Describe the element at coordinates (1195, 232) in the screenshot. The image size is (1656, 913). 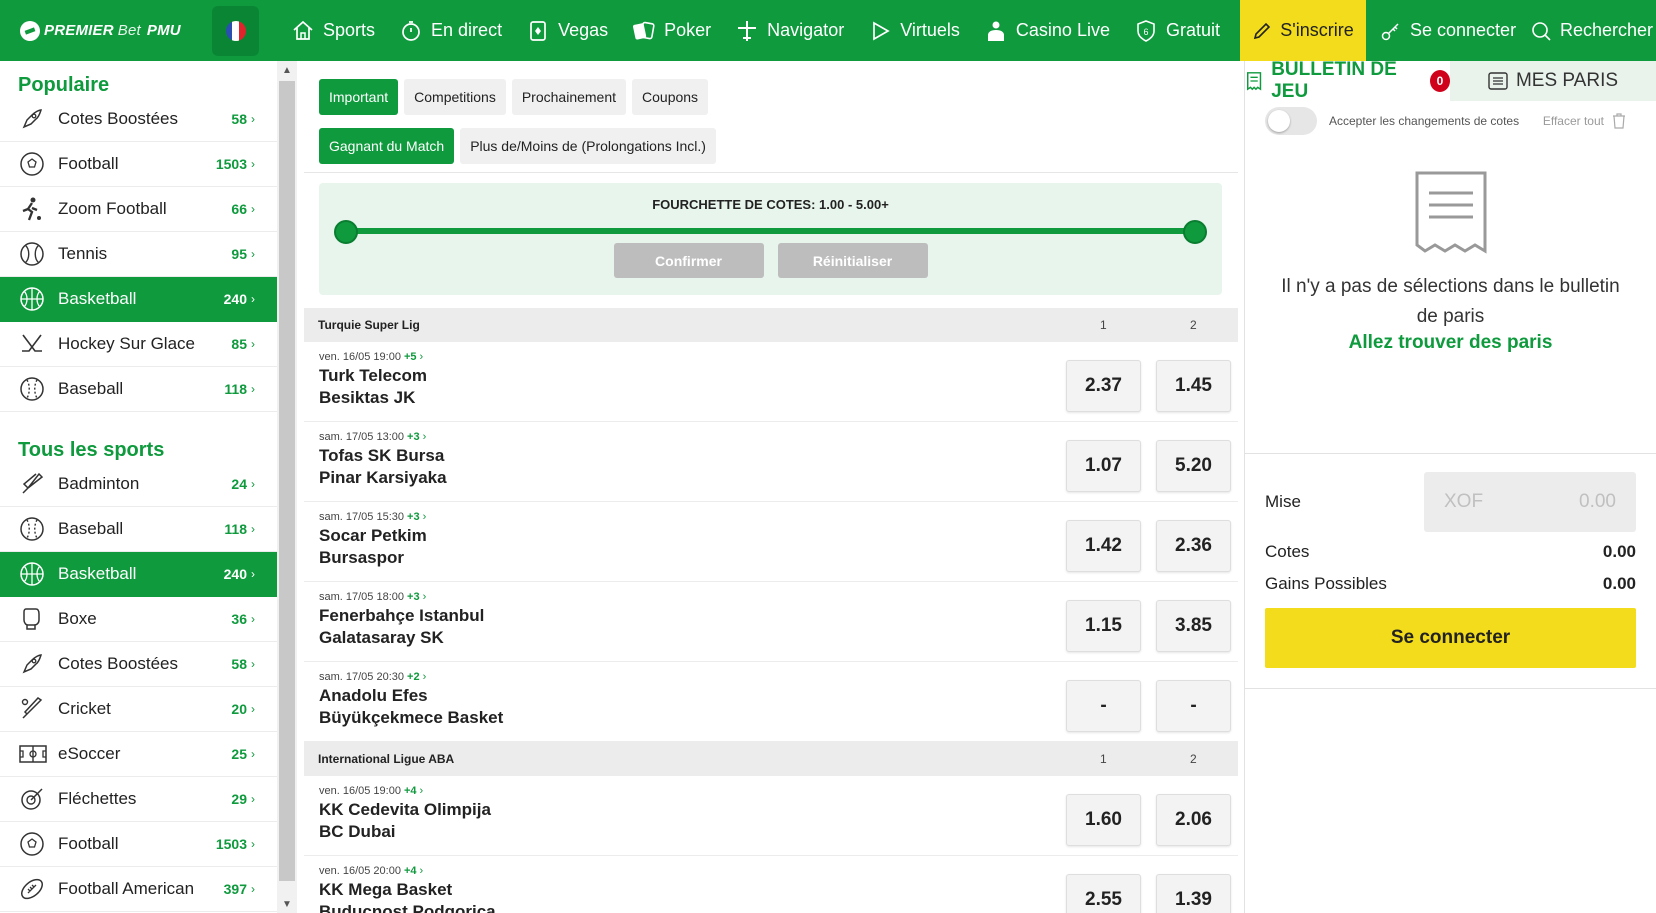
I see `odds-range-max-handle` at that location.